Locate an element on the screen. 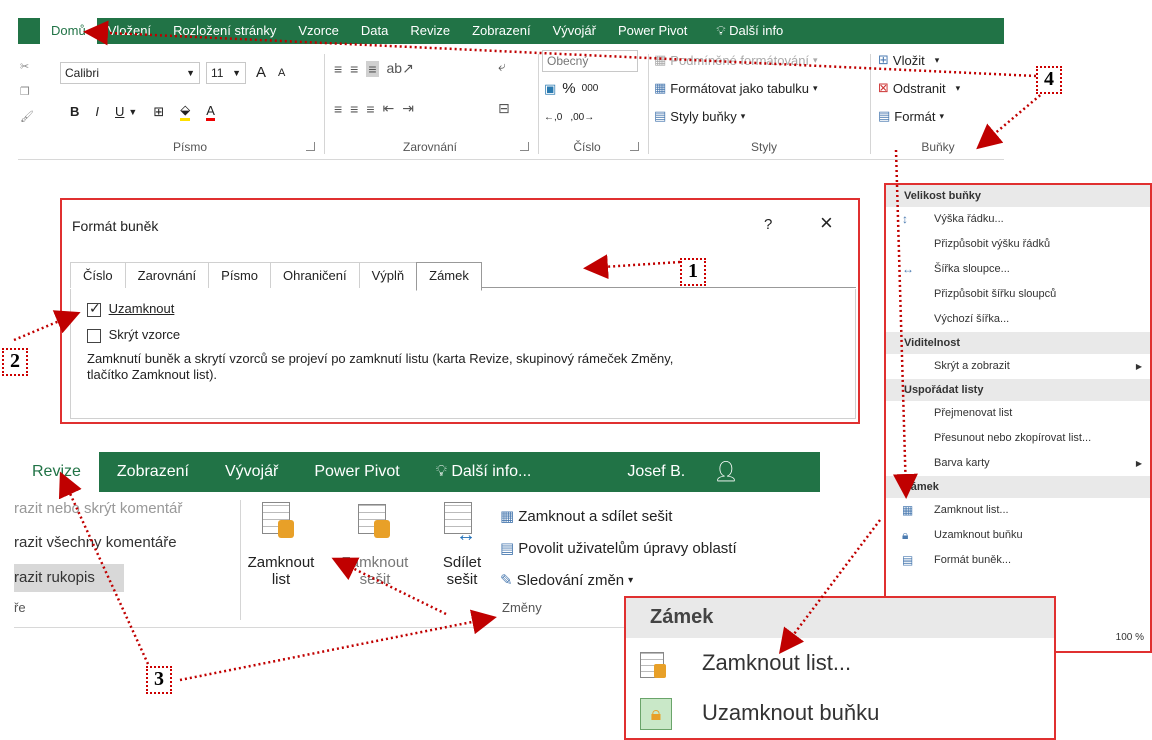 The image size is (1152, 740). increase-indent-icon: ⇥ is located at coordinates (408, 108).